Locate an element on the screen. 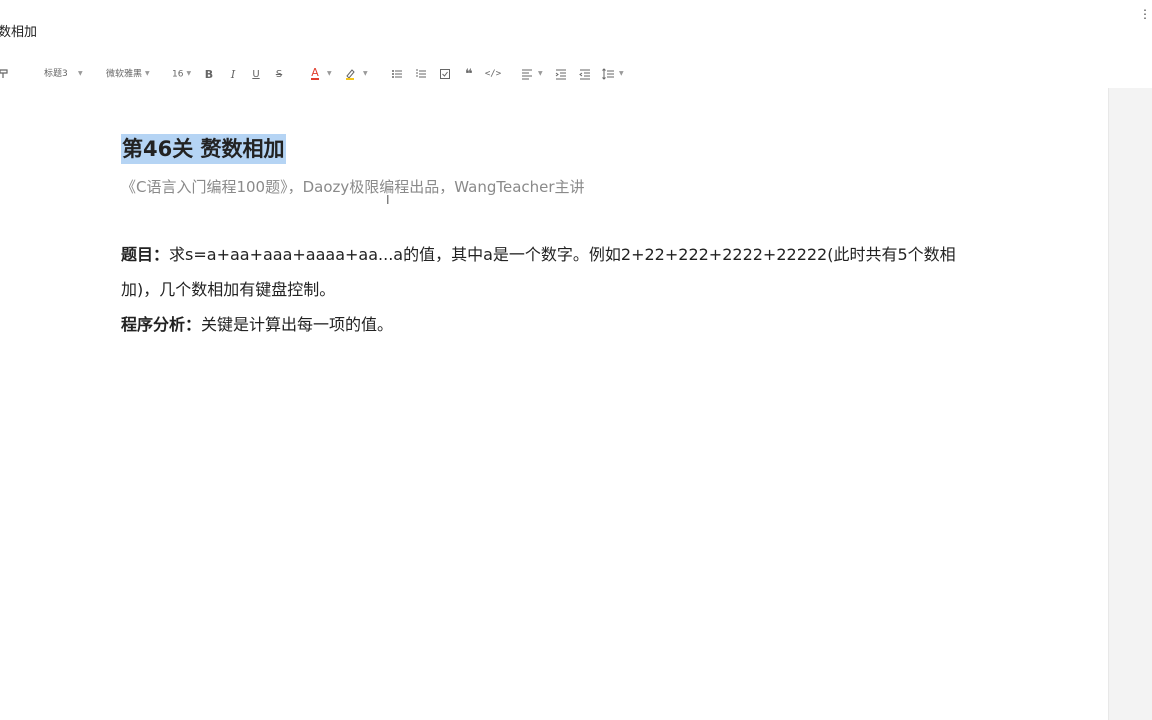  problem-text-line2: 加)，几个数相加有键盘控制。 is located at coordinates (228, 289).